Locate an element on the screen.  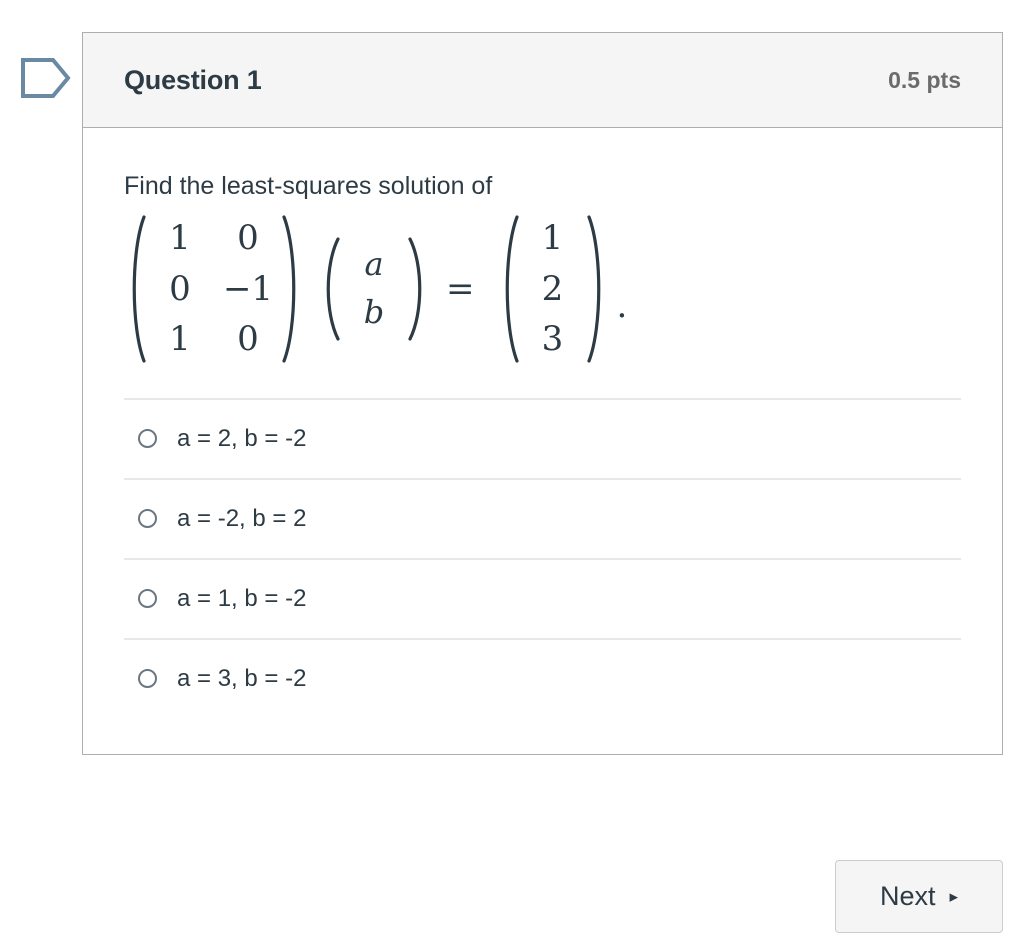
matrix-cell: b is located at coordinates (374, 311).